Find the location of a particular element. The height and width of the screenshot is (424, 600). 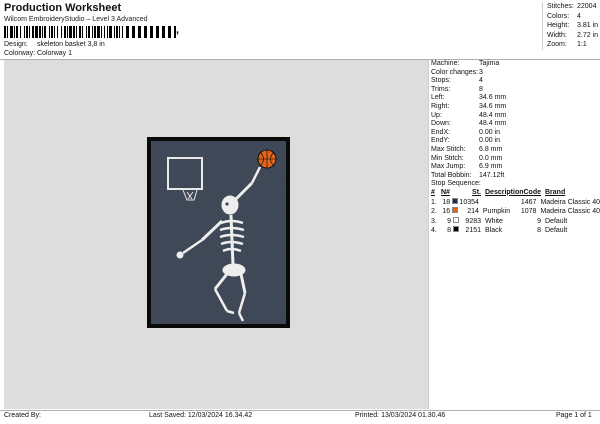

machine-info-label: Min Stitch: is located at coordinates (447, 158).